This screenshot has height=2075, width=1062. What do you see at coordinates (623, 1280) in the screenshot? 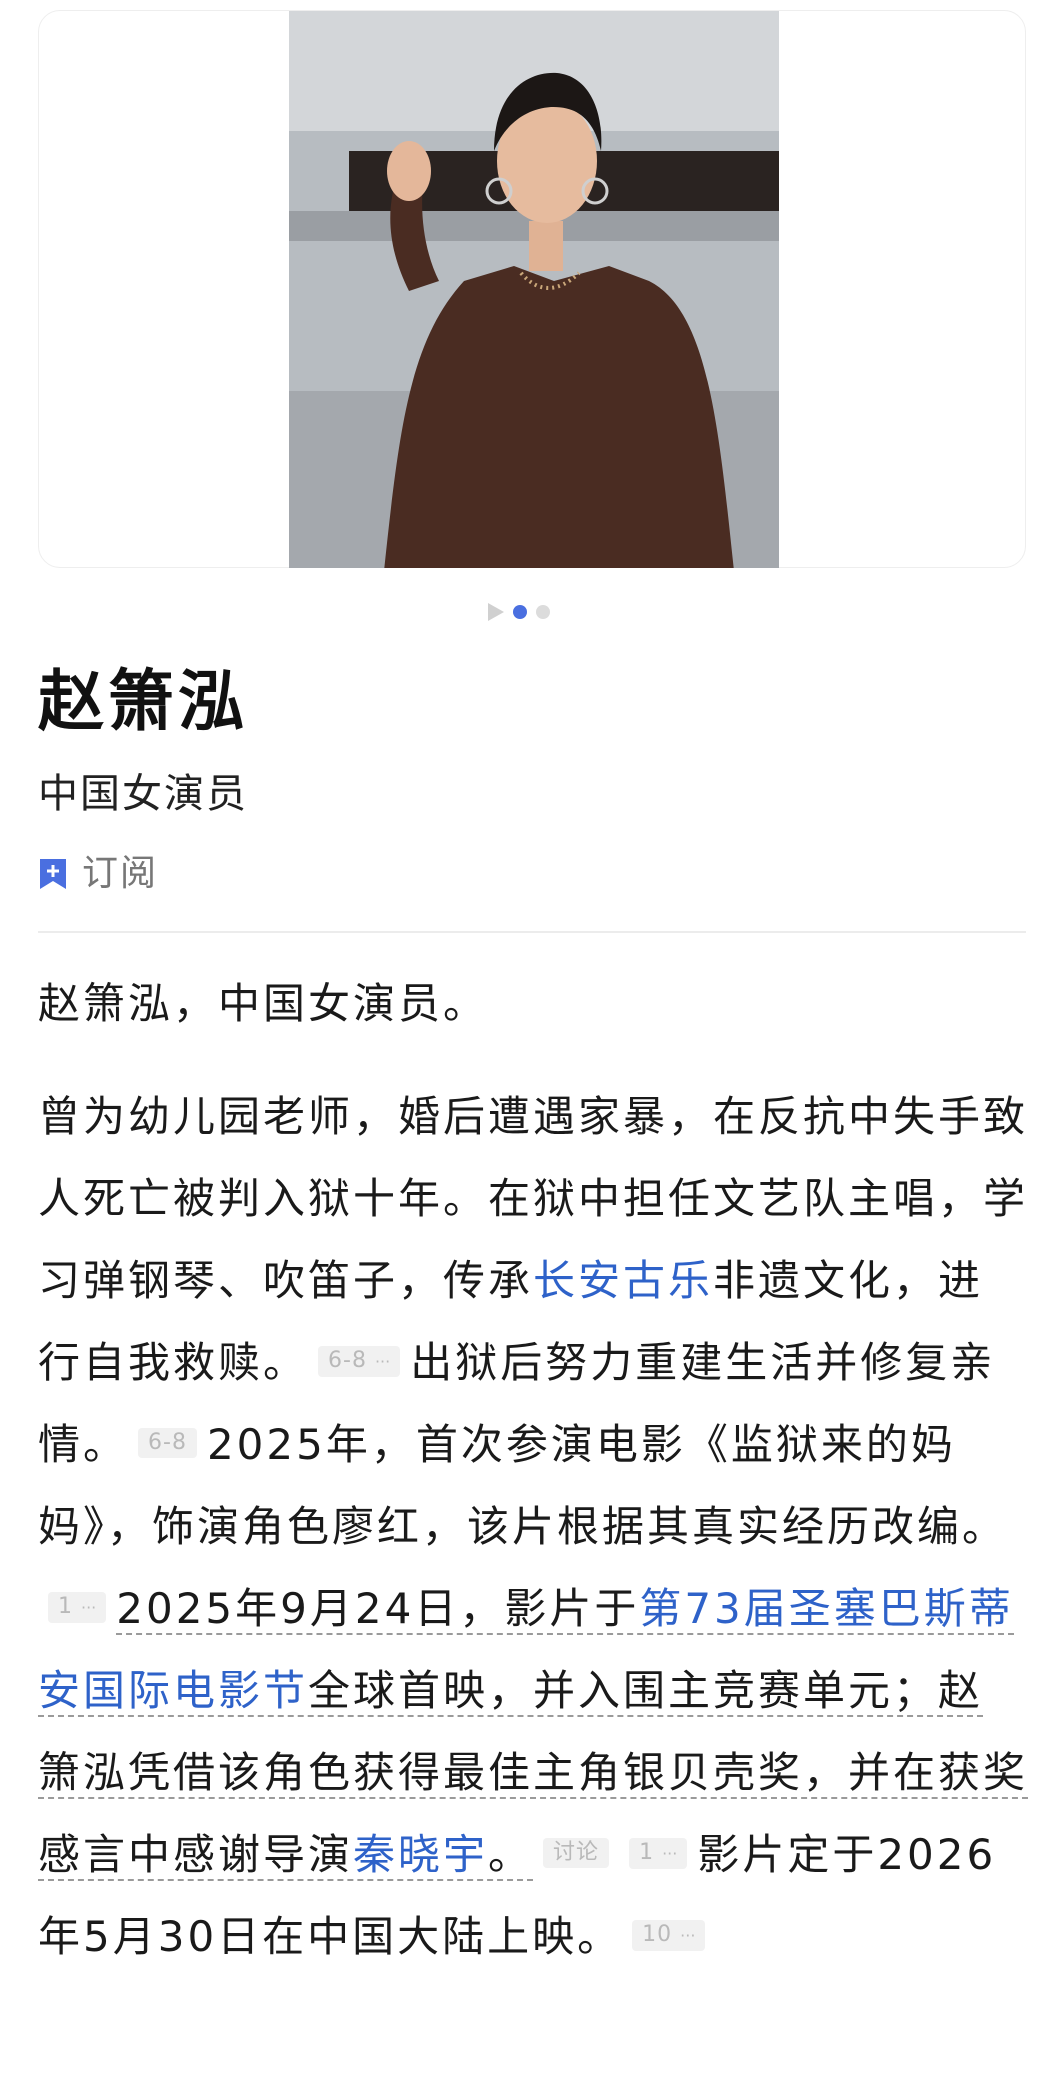
I see `link-changan-music: 长安古乐` at bounding box center [623, 1280].